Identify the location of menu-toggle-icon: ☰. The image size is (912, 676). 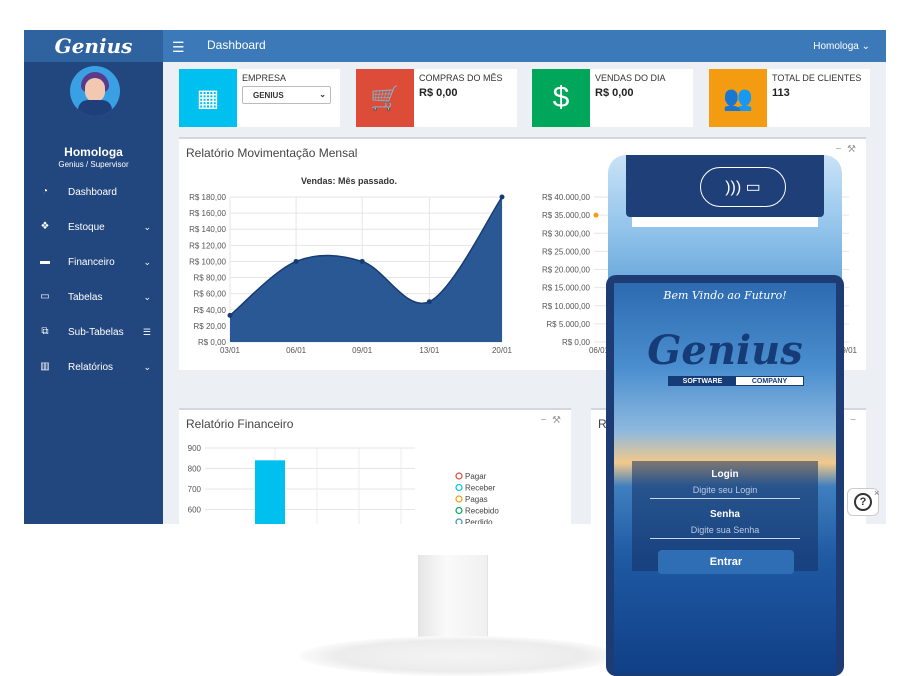
(178, 47).